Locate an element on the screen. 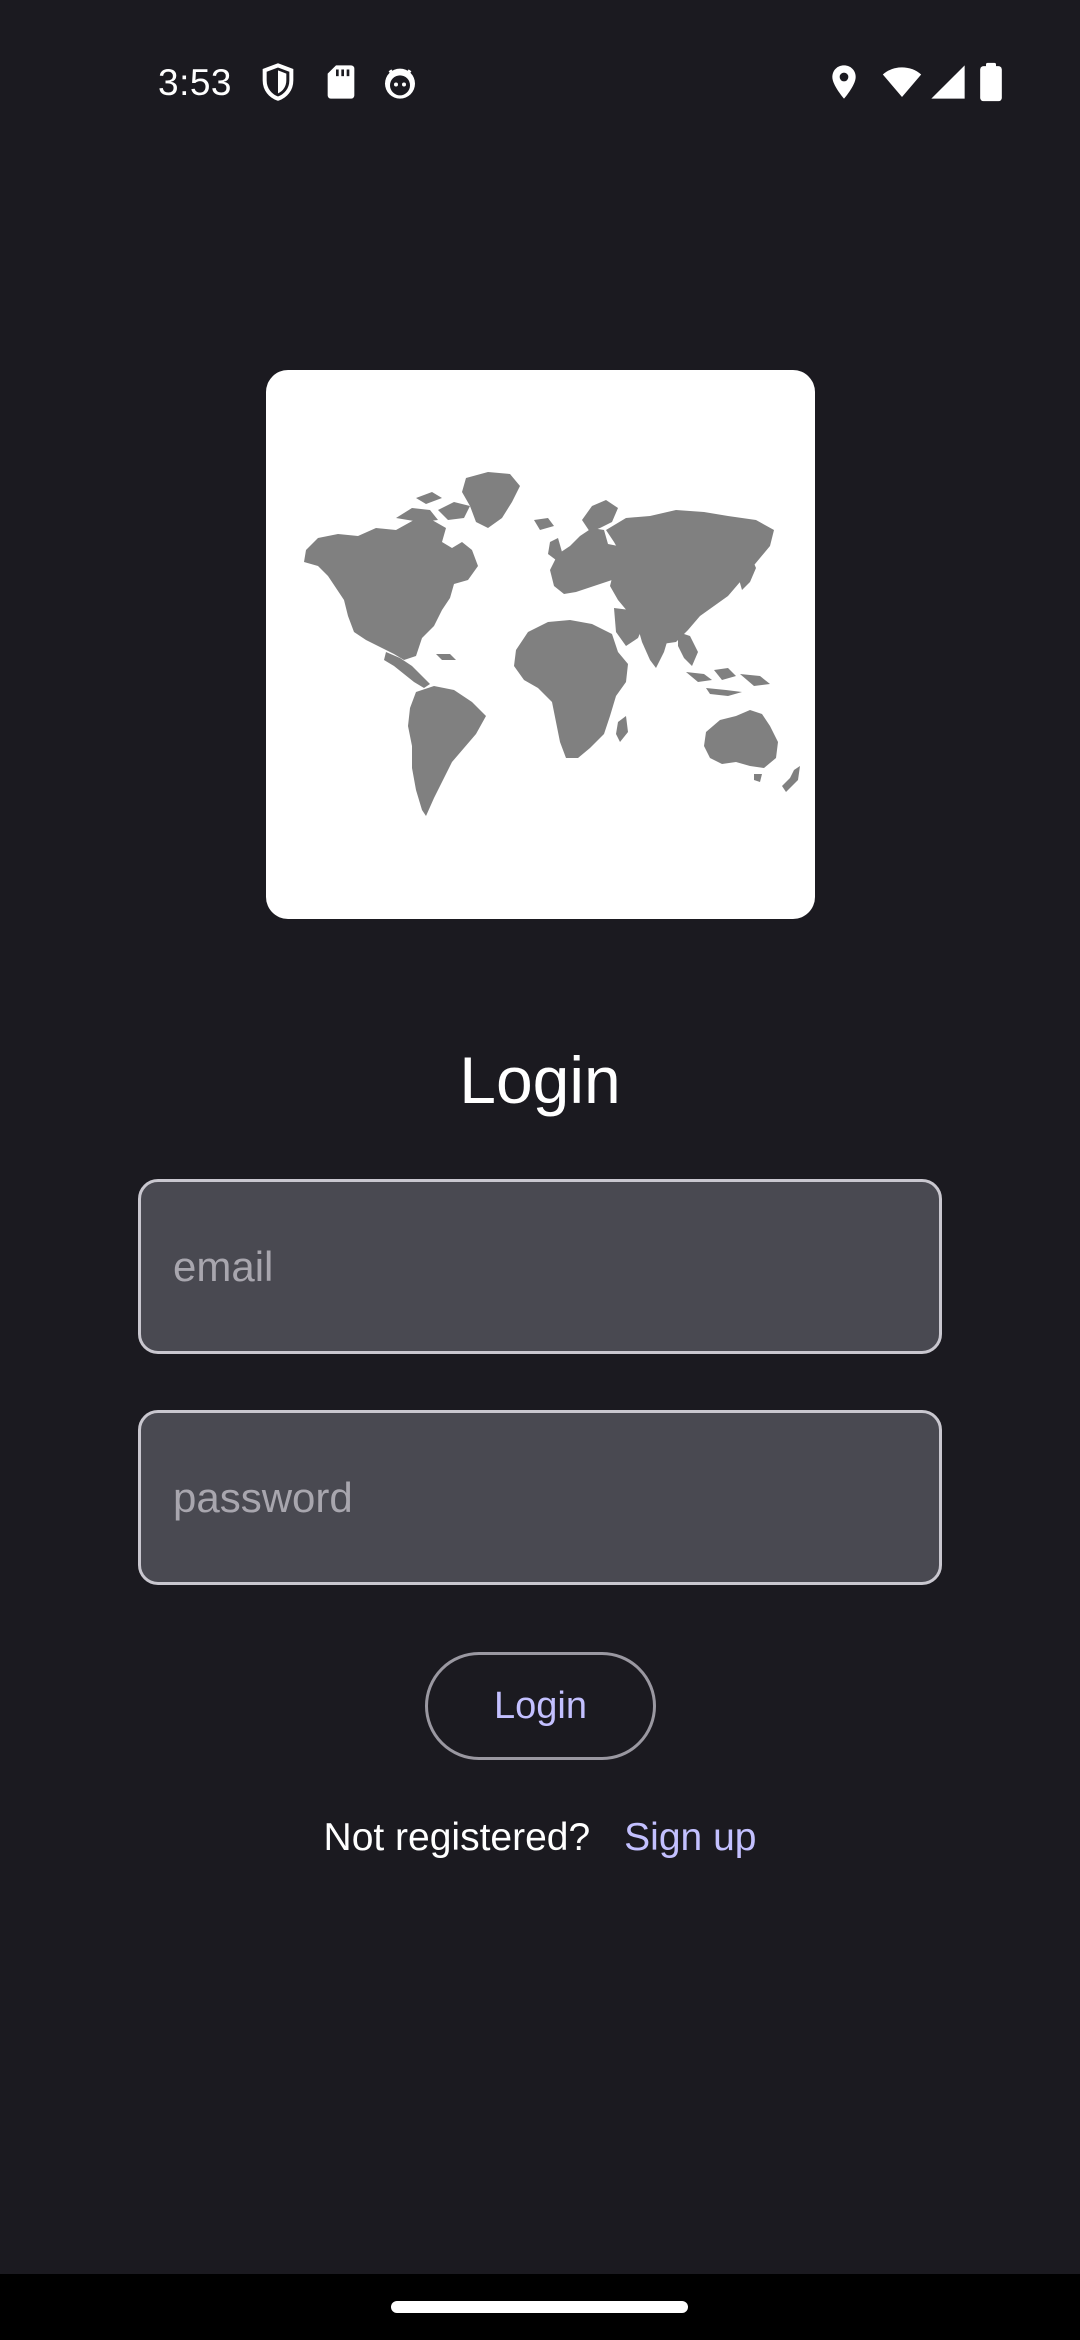 The image size is (1080, 2340). password-field-container is located at coordinates (540, 1497).